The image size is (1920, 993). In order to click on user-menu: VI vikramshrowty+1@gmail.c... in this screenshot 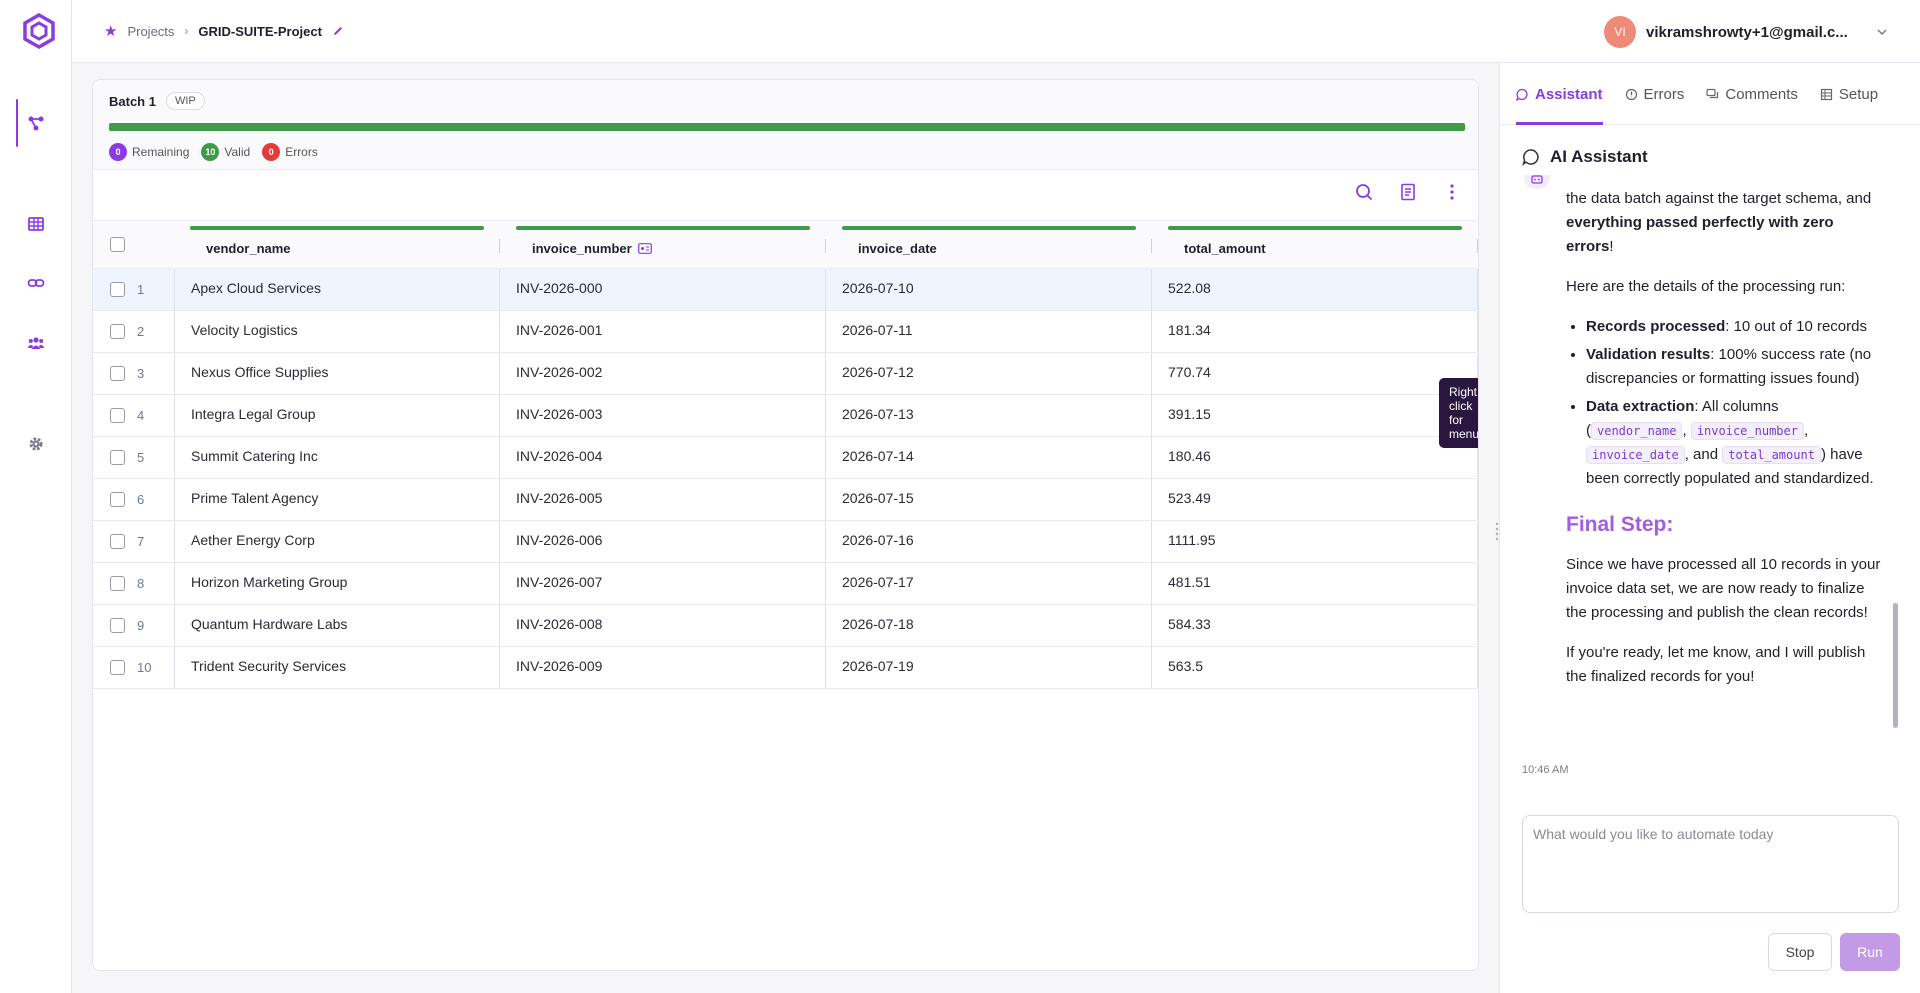, I will do `click(1746, 32)`.